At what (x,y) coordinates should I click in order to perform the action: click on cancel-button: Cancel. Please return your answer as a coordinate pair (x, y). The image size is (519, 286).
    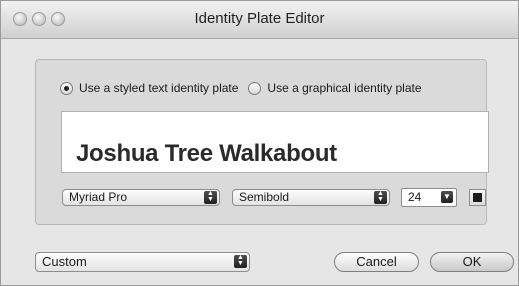
    Looking at the image, I should click on (376, 262).